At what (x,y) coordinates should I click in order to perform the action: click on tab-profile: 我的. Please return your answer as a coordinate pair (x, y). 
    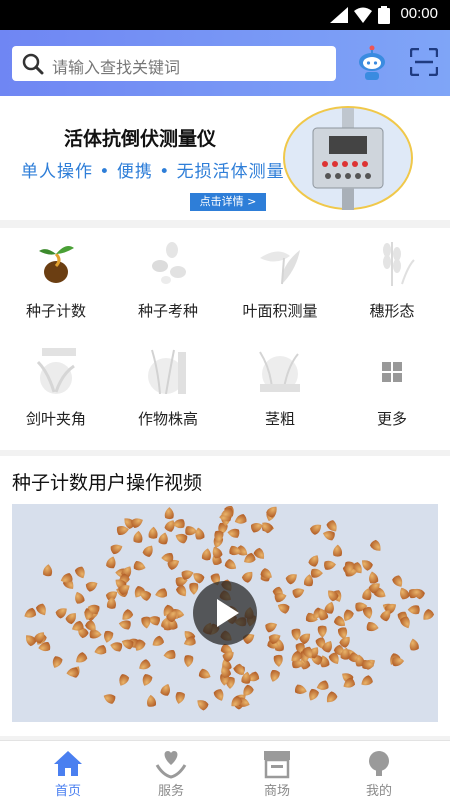
    Looking at the image, I should click on (379, 771).